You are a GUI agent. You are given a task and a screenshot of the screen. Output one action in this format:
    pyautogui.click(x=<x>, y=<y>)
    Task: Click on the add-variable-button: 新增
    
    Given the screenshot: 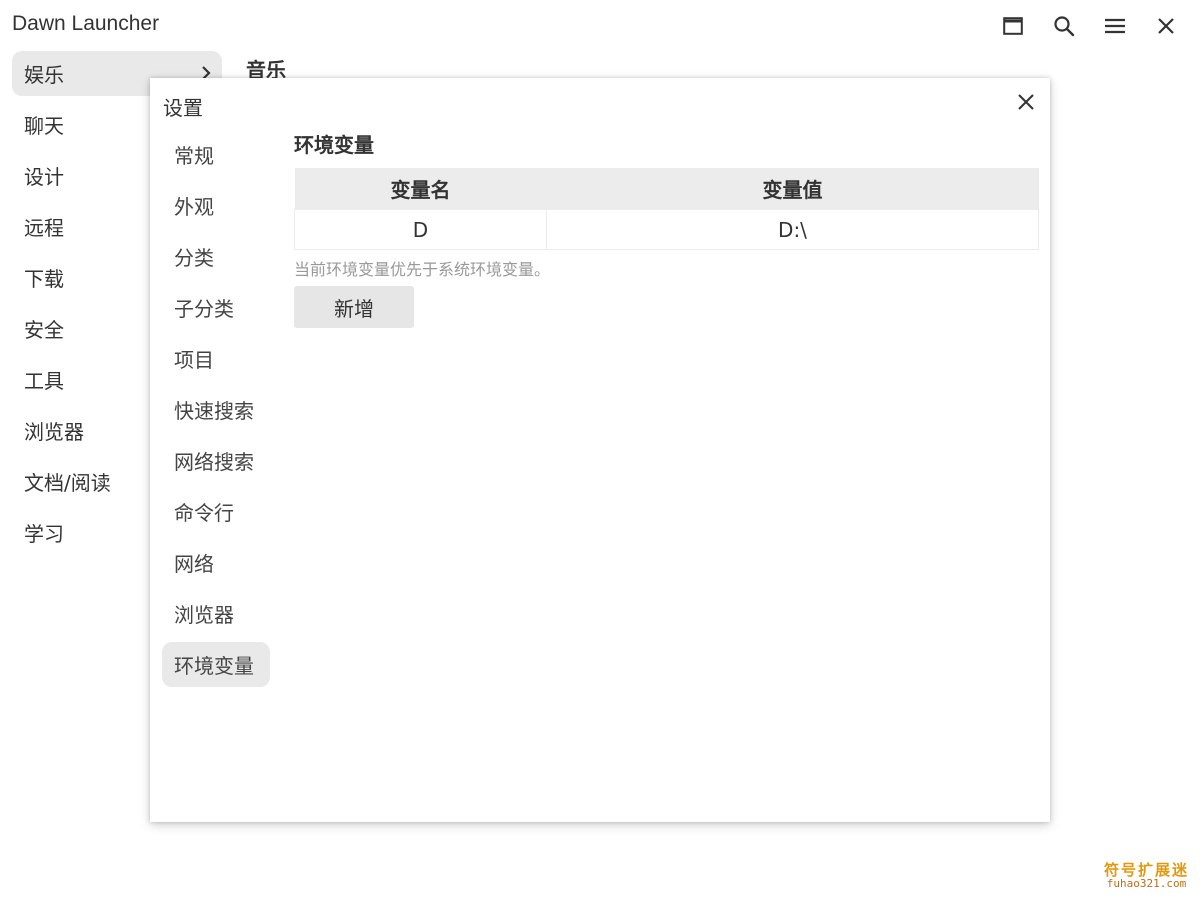 What is the action you would take?
    pyautogui.click(x=354, y=307)
    